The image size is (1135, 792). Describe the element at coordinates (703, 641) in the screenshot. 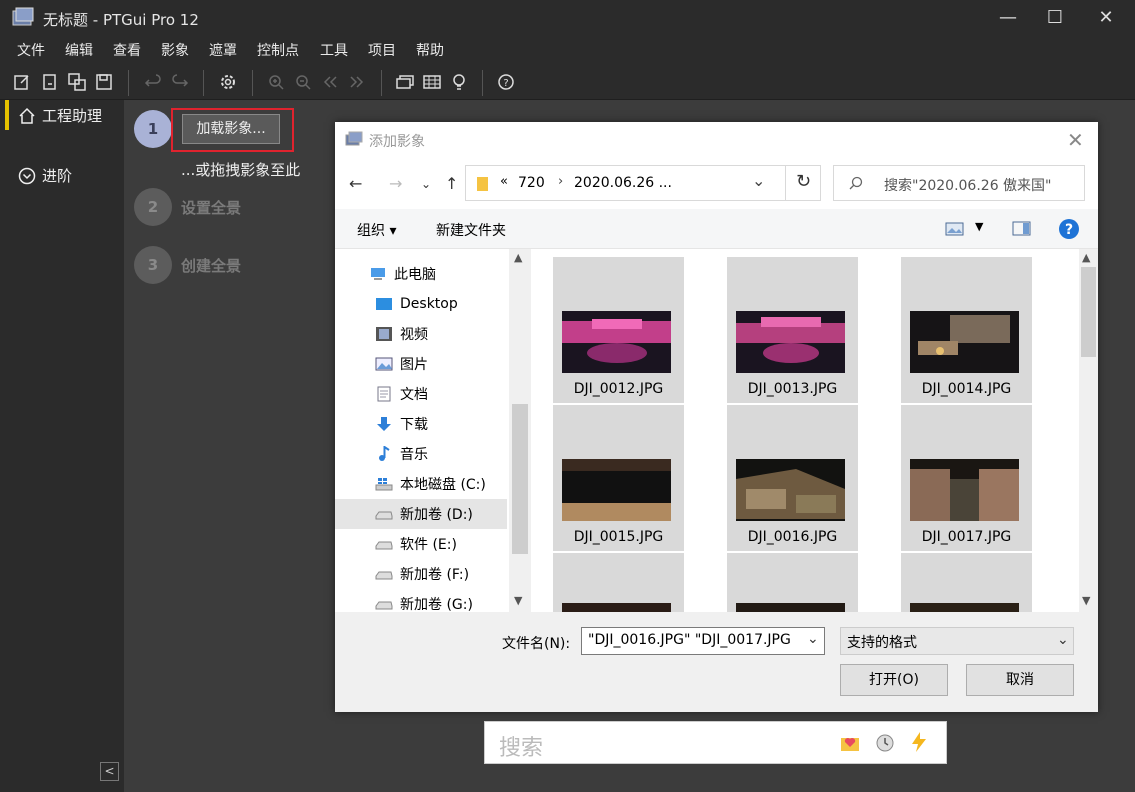

I see `filename-input: "DJI_0016.JPG" "DJI_0017.JPG` at that location.